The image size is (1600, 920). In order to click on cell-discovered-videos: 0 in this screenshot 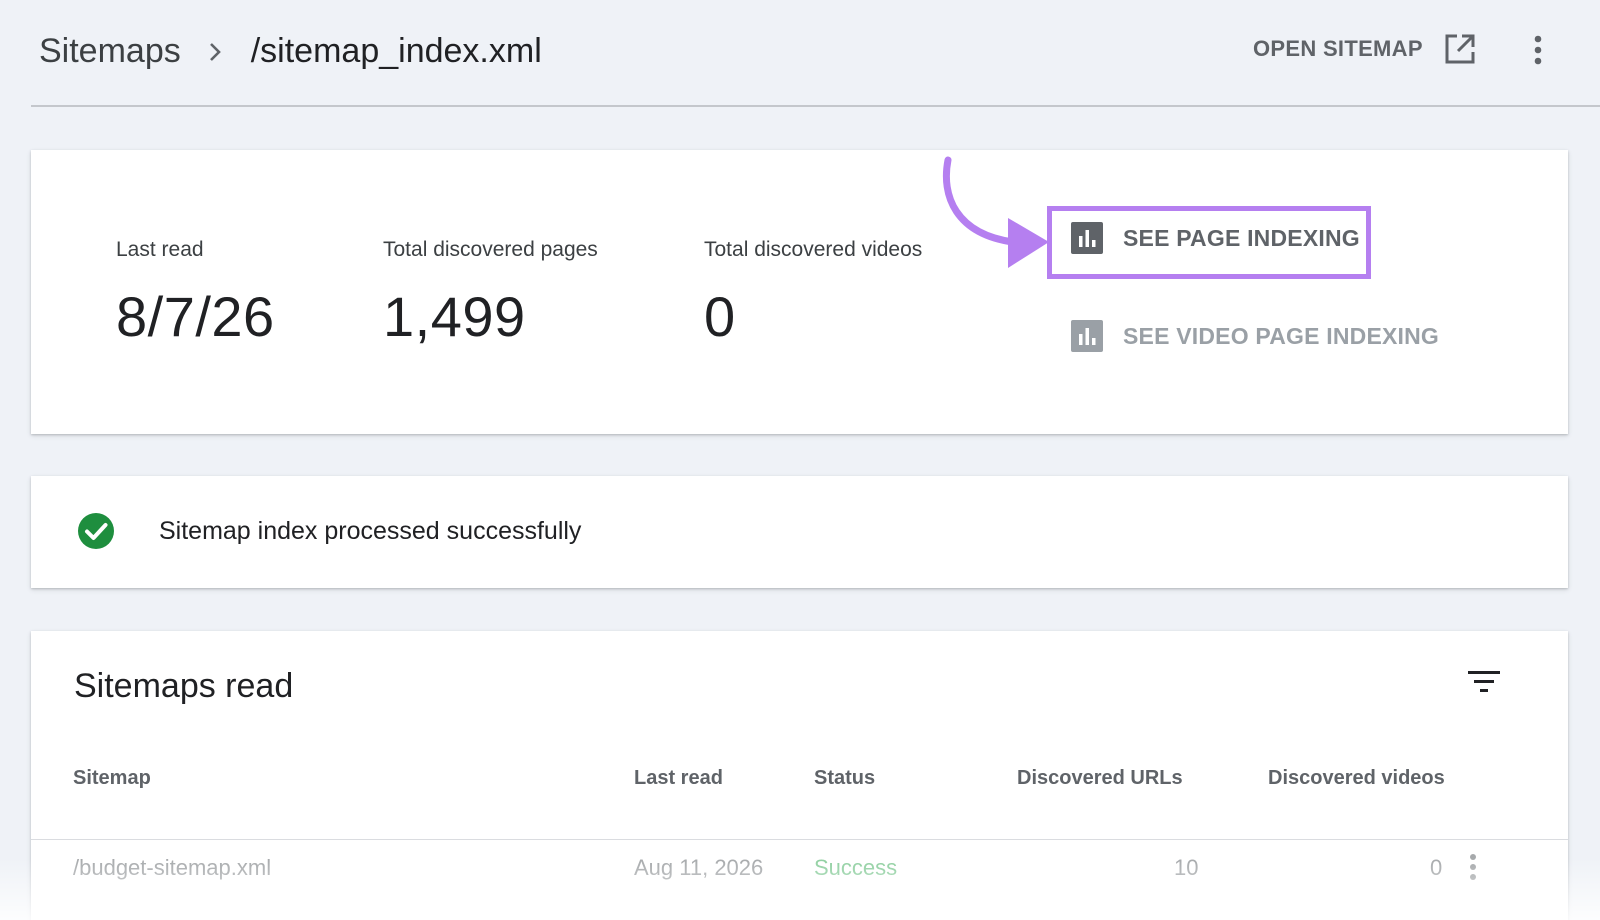, I will do `click(1436, 867)`.